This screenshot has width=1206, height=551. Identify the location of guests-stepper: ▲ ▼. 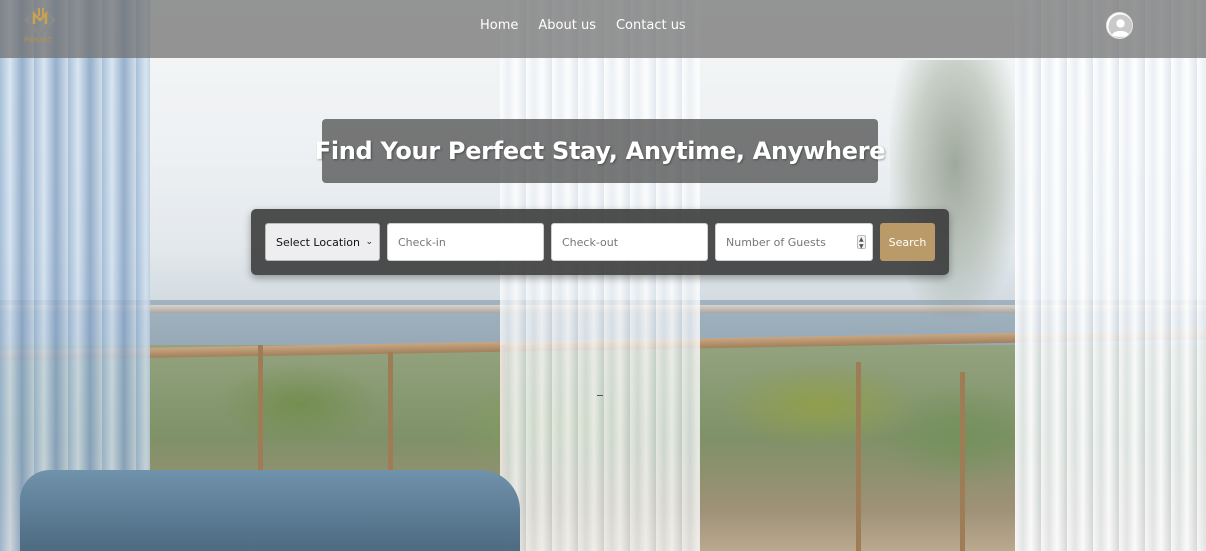
(861, 242).